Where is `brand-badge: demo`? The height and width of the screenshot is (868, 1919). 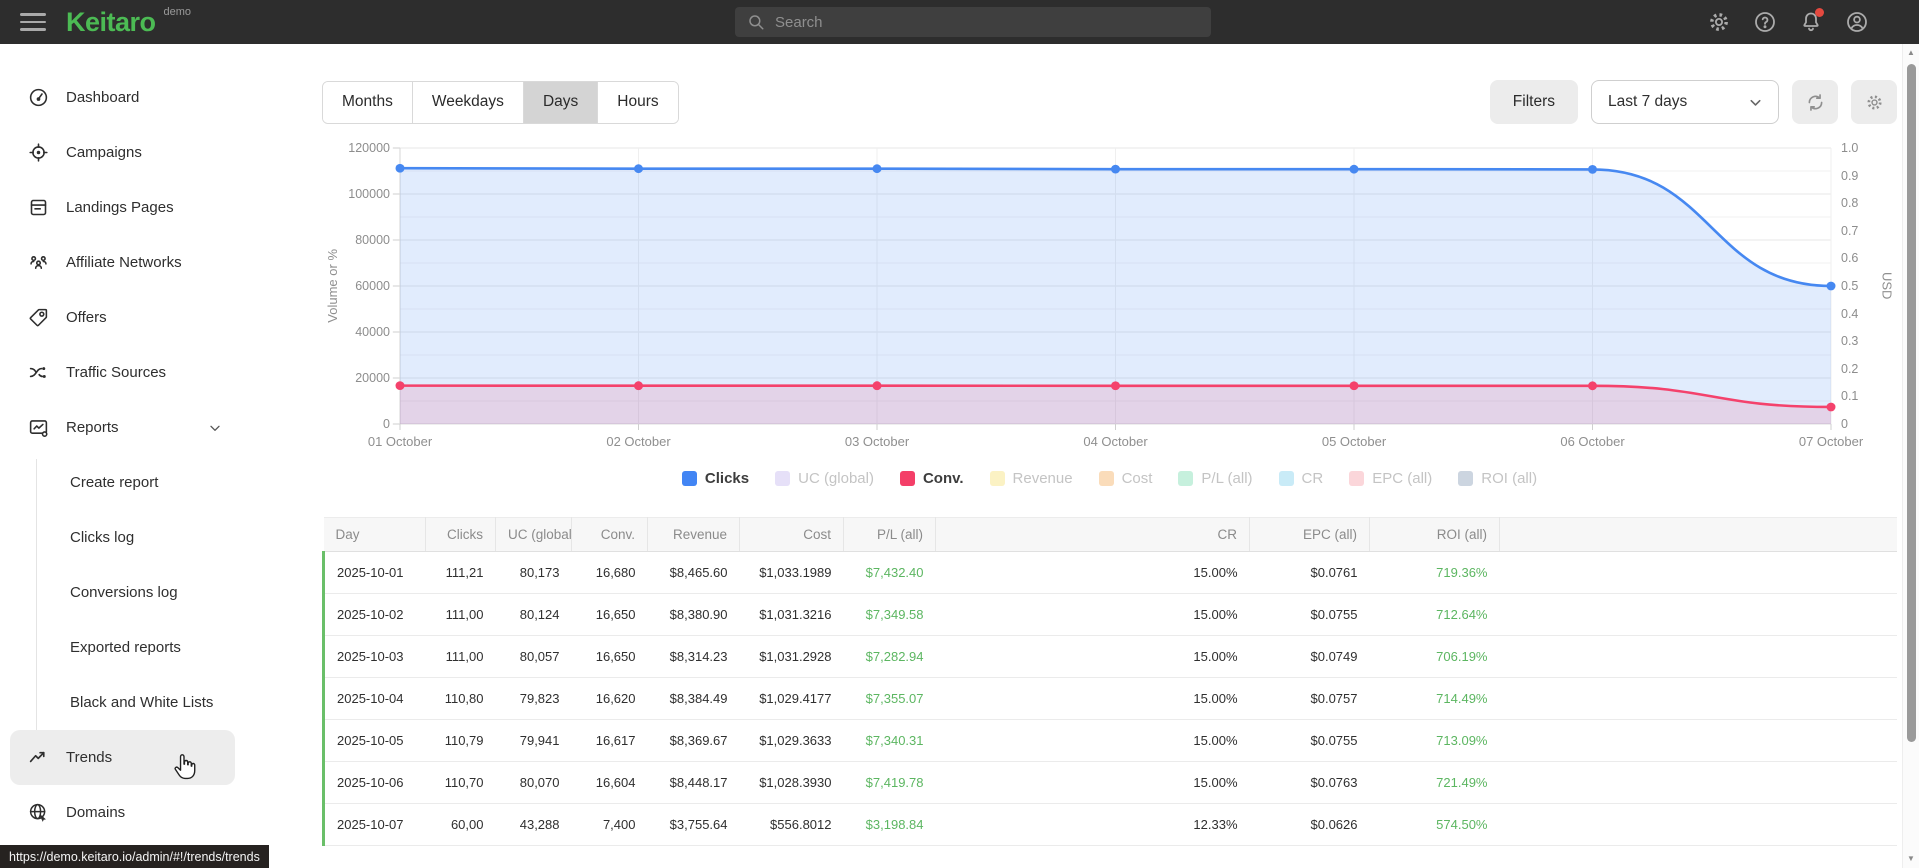 brand-badge: demo is located at coordinates (177, 12).